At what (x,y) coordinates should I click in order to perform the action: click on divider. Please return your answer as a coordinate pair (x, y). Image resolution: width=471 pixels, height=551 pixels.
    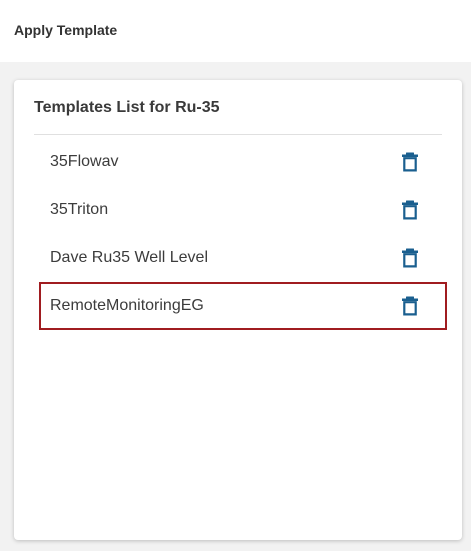
    Looking at the image, I should click on (238, 134).